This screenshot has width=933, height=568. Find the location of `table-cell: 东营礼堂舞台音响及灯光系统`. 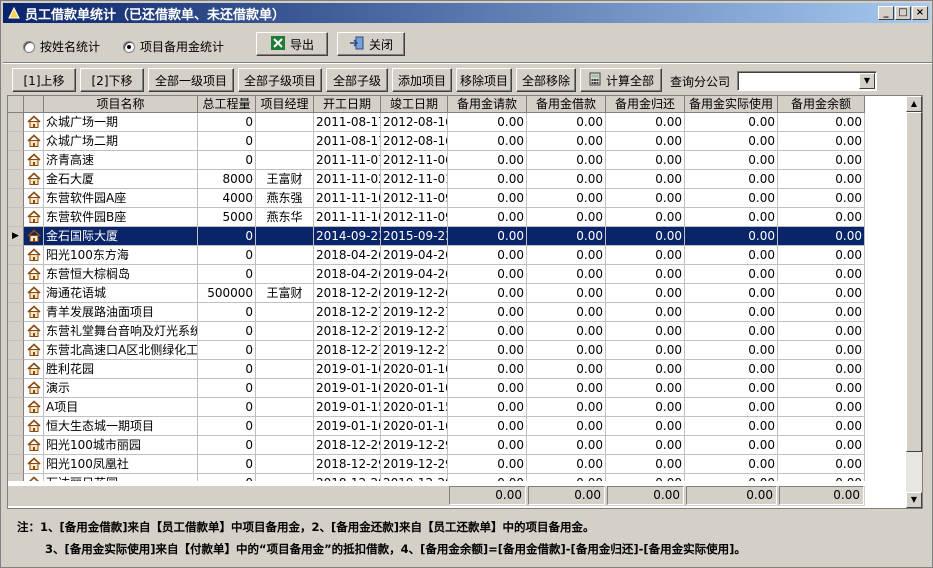

table-cell: 东营礼堂舞台音响及灯光系统 is located at coordinates (121, 331).